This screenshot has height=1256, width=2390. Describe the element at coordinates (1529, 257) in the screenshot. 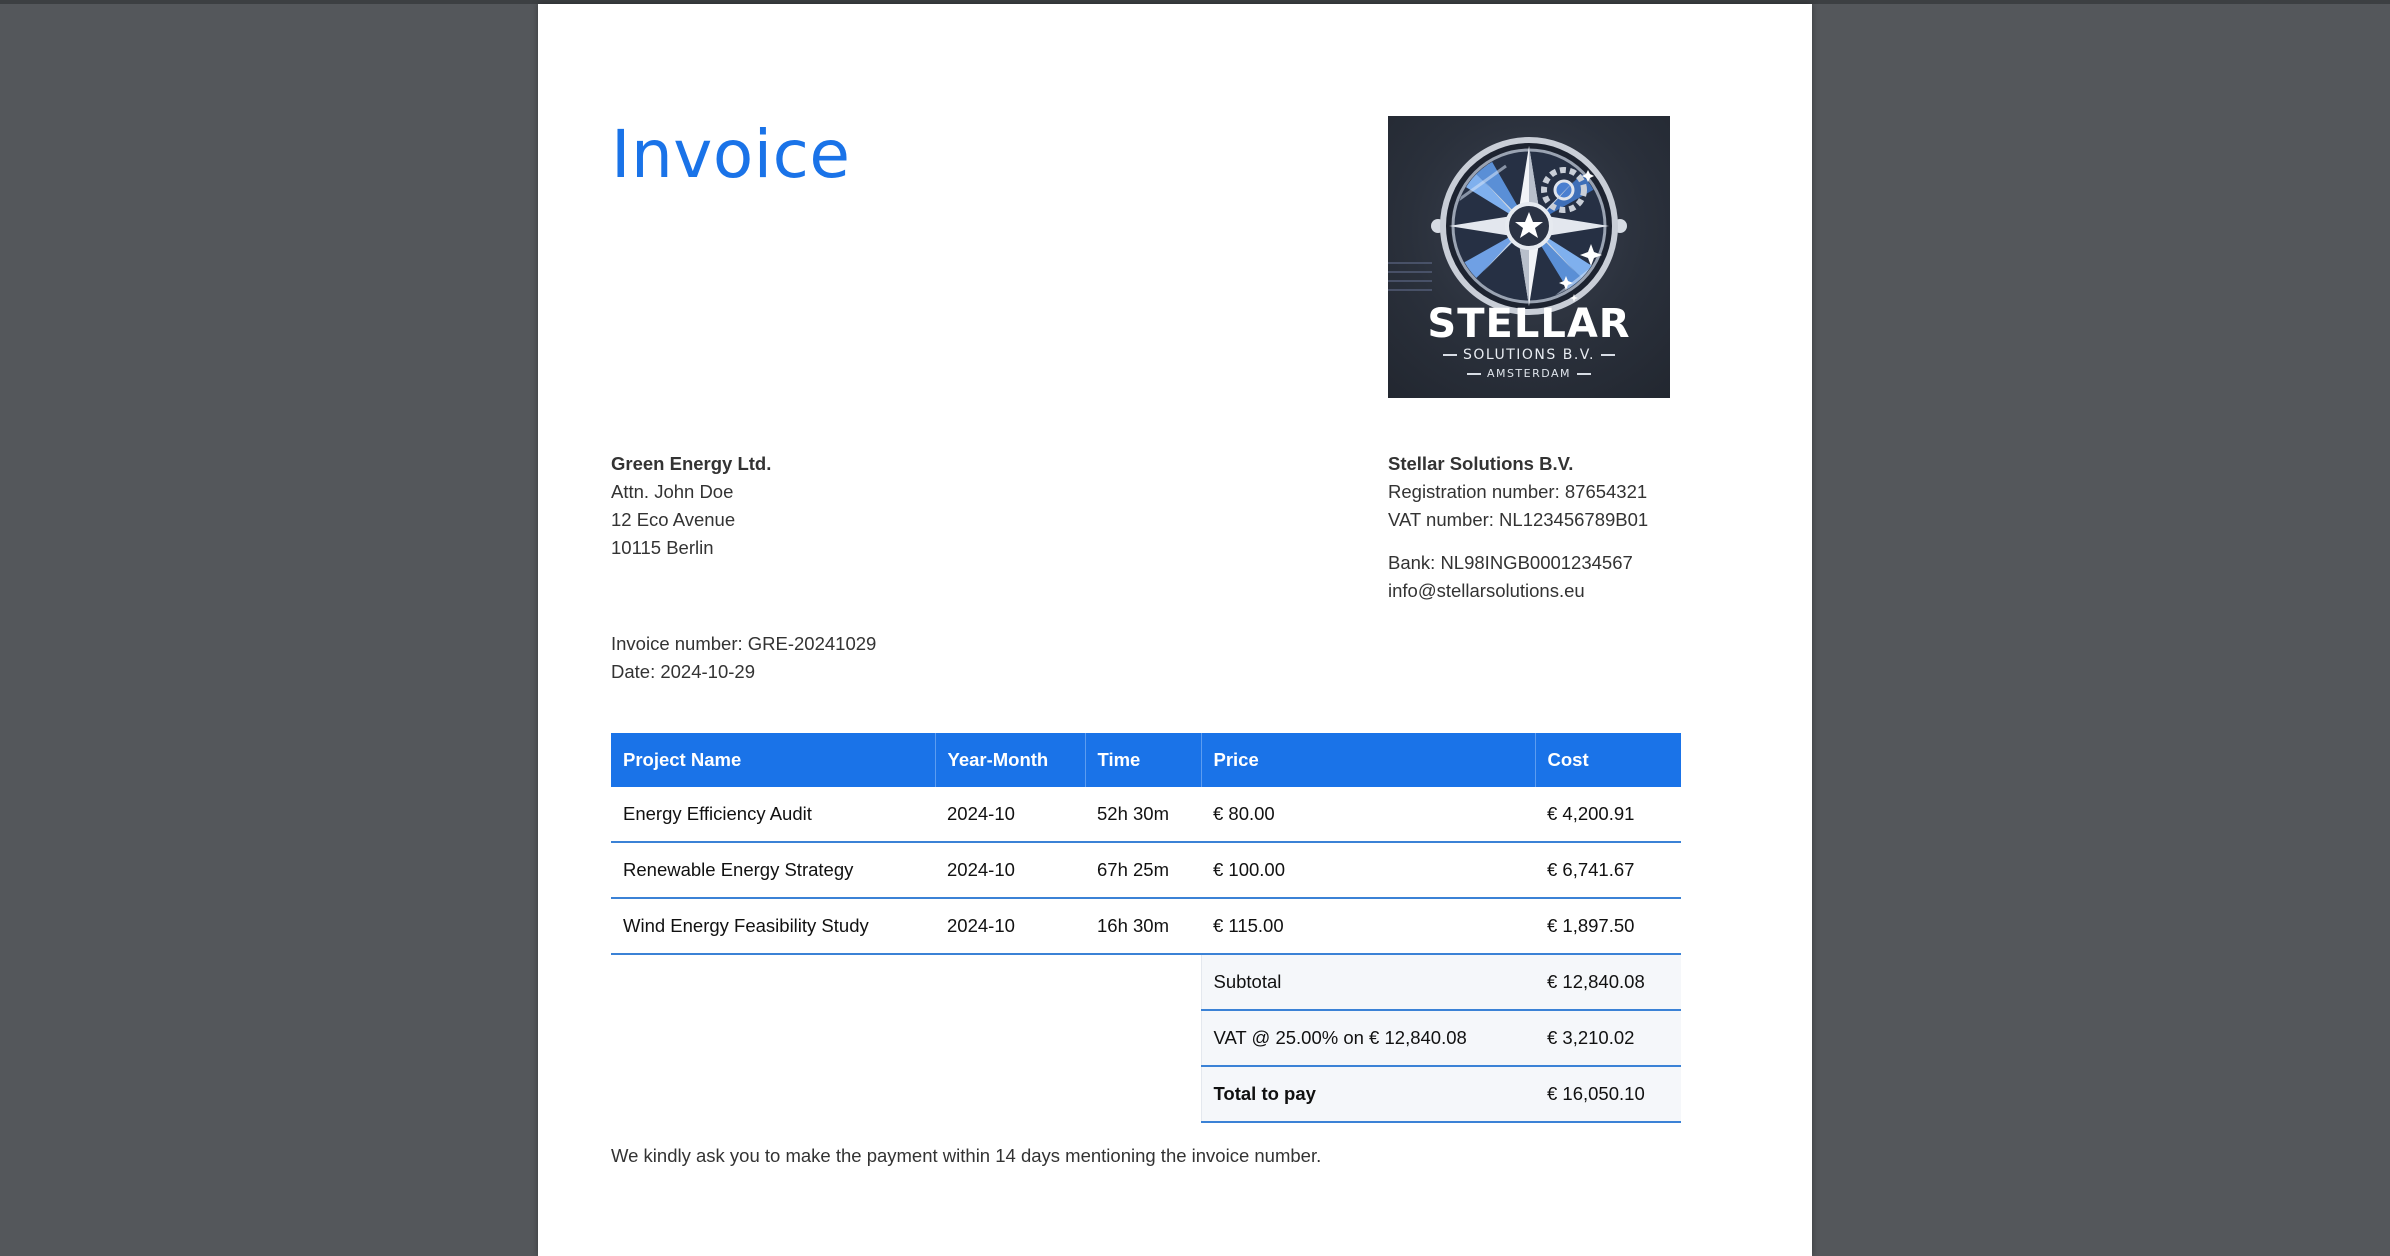

I see `company-logo: STELLAR SOLUTIONS B.V. AMSTERDAM` at that location.